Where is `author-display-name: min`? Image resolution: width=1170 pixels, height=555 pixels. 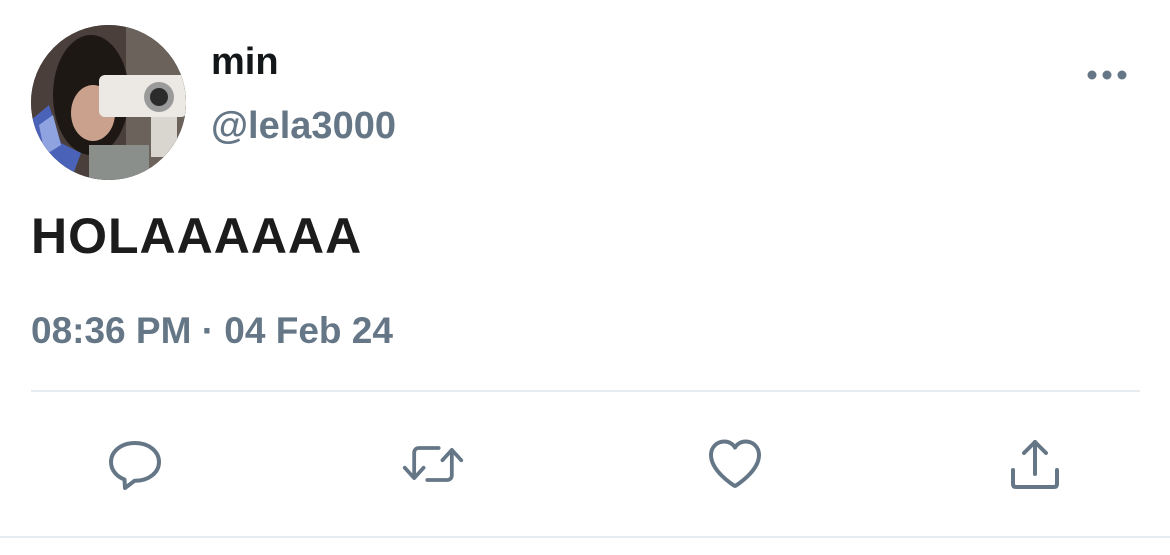 author-display-name: min is located at coordinates (245, 62).